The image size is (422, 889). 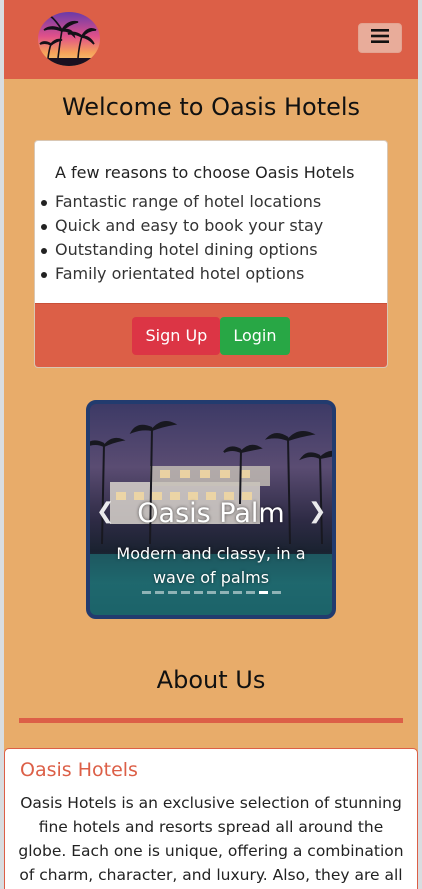 I want to click on carousel-indicators, so click(x=211, y=592).